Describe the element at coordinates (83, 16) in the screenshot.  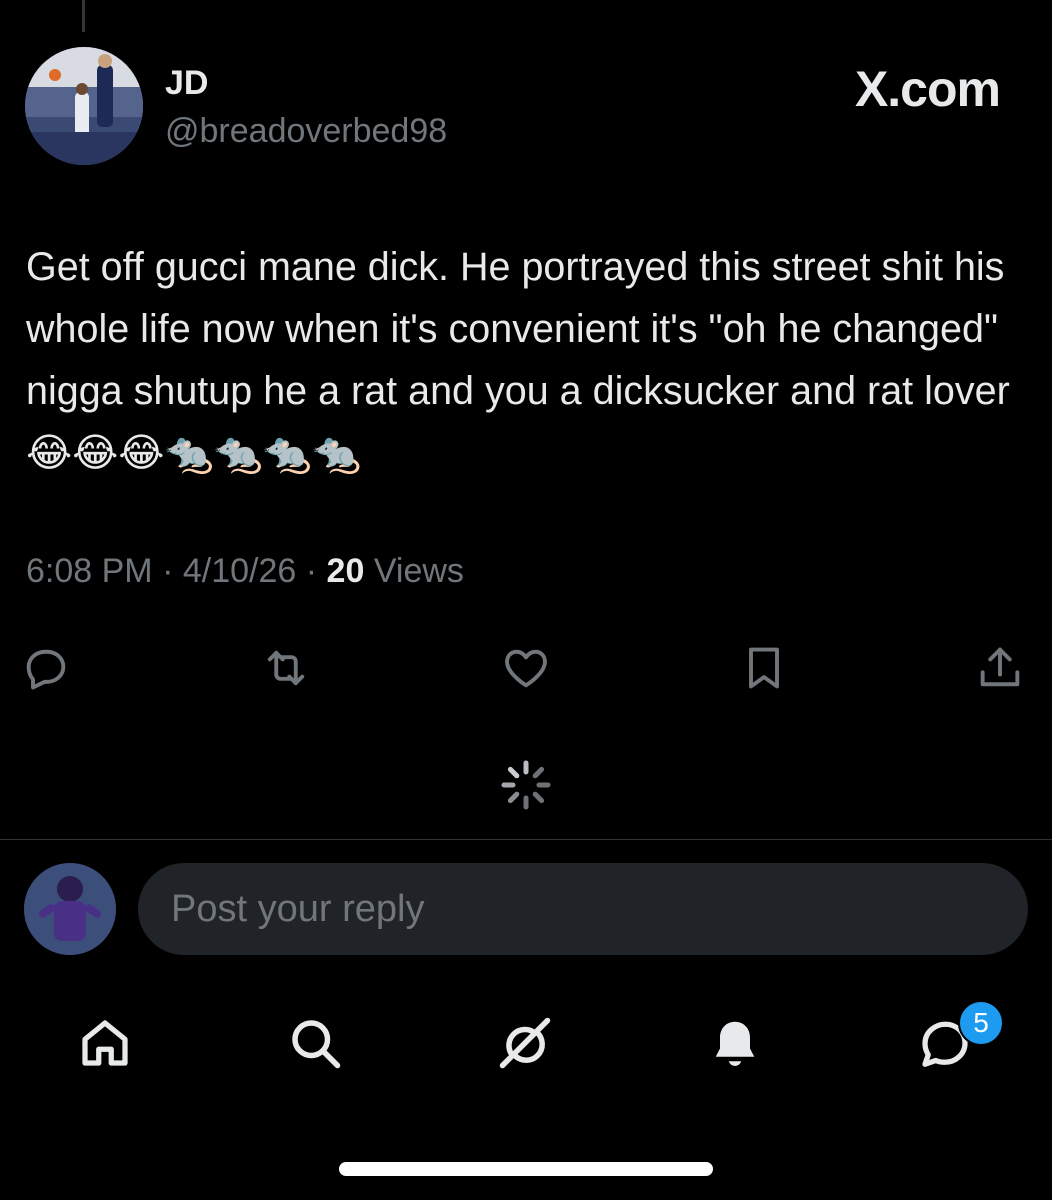
I see `thread-connector-line` at that location.